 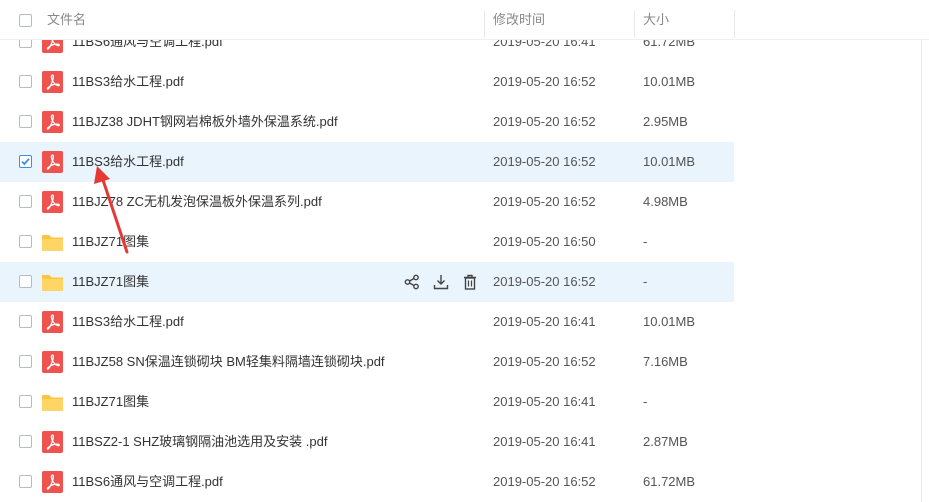 What do you see at coordinates (228, 362) in the screenshot?
I see `file-name: 11BJZ58 SN保温连锁砌块 BM轻集料隔墙连锁砌块.pdf` at bounding box center [228, 362].